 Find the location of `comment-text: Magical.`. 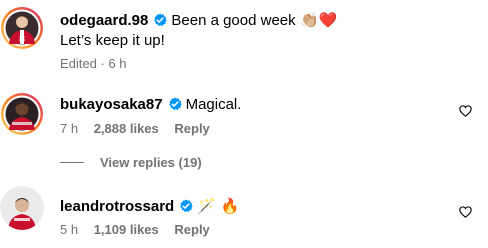

comment-text: Magical. is located at coordinates (213, 104).